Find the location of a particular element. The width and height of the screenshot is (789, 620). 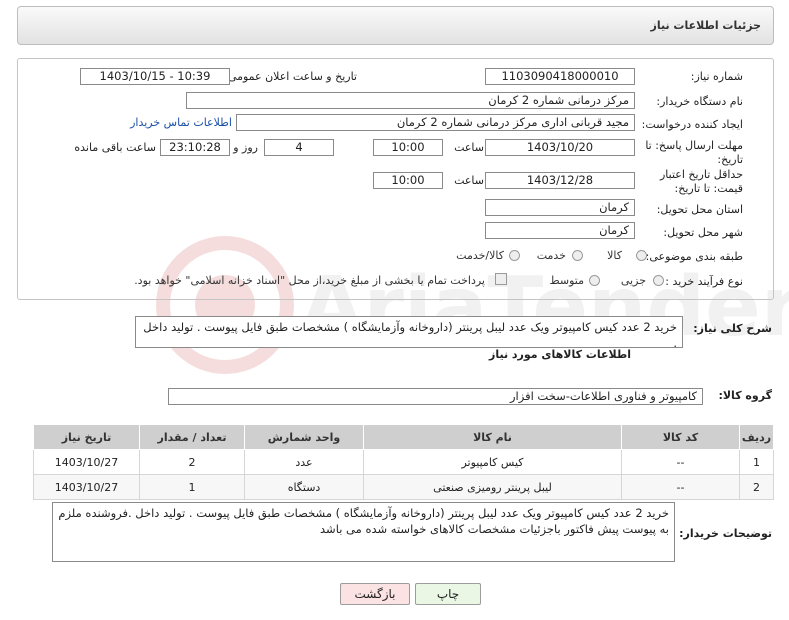

purchase-process-label: نوع فرآیند خرید : is located at coordinates (704, 281).